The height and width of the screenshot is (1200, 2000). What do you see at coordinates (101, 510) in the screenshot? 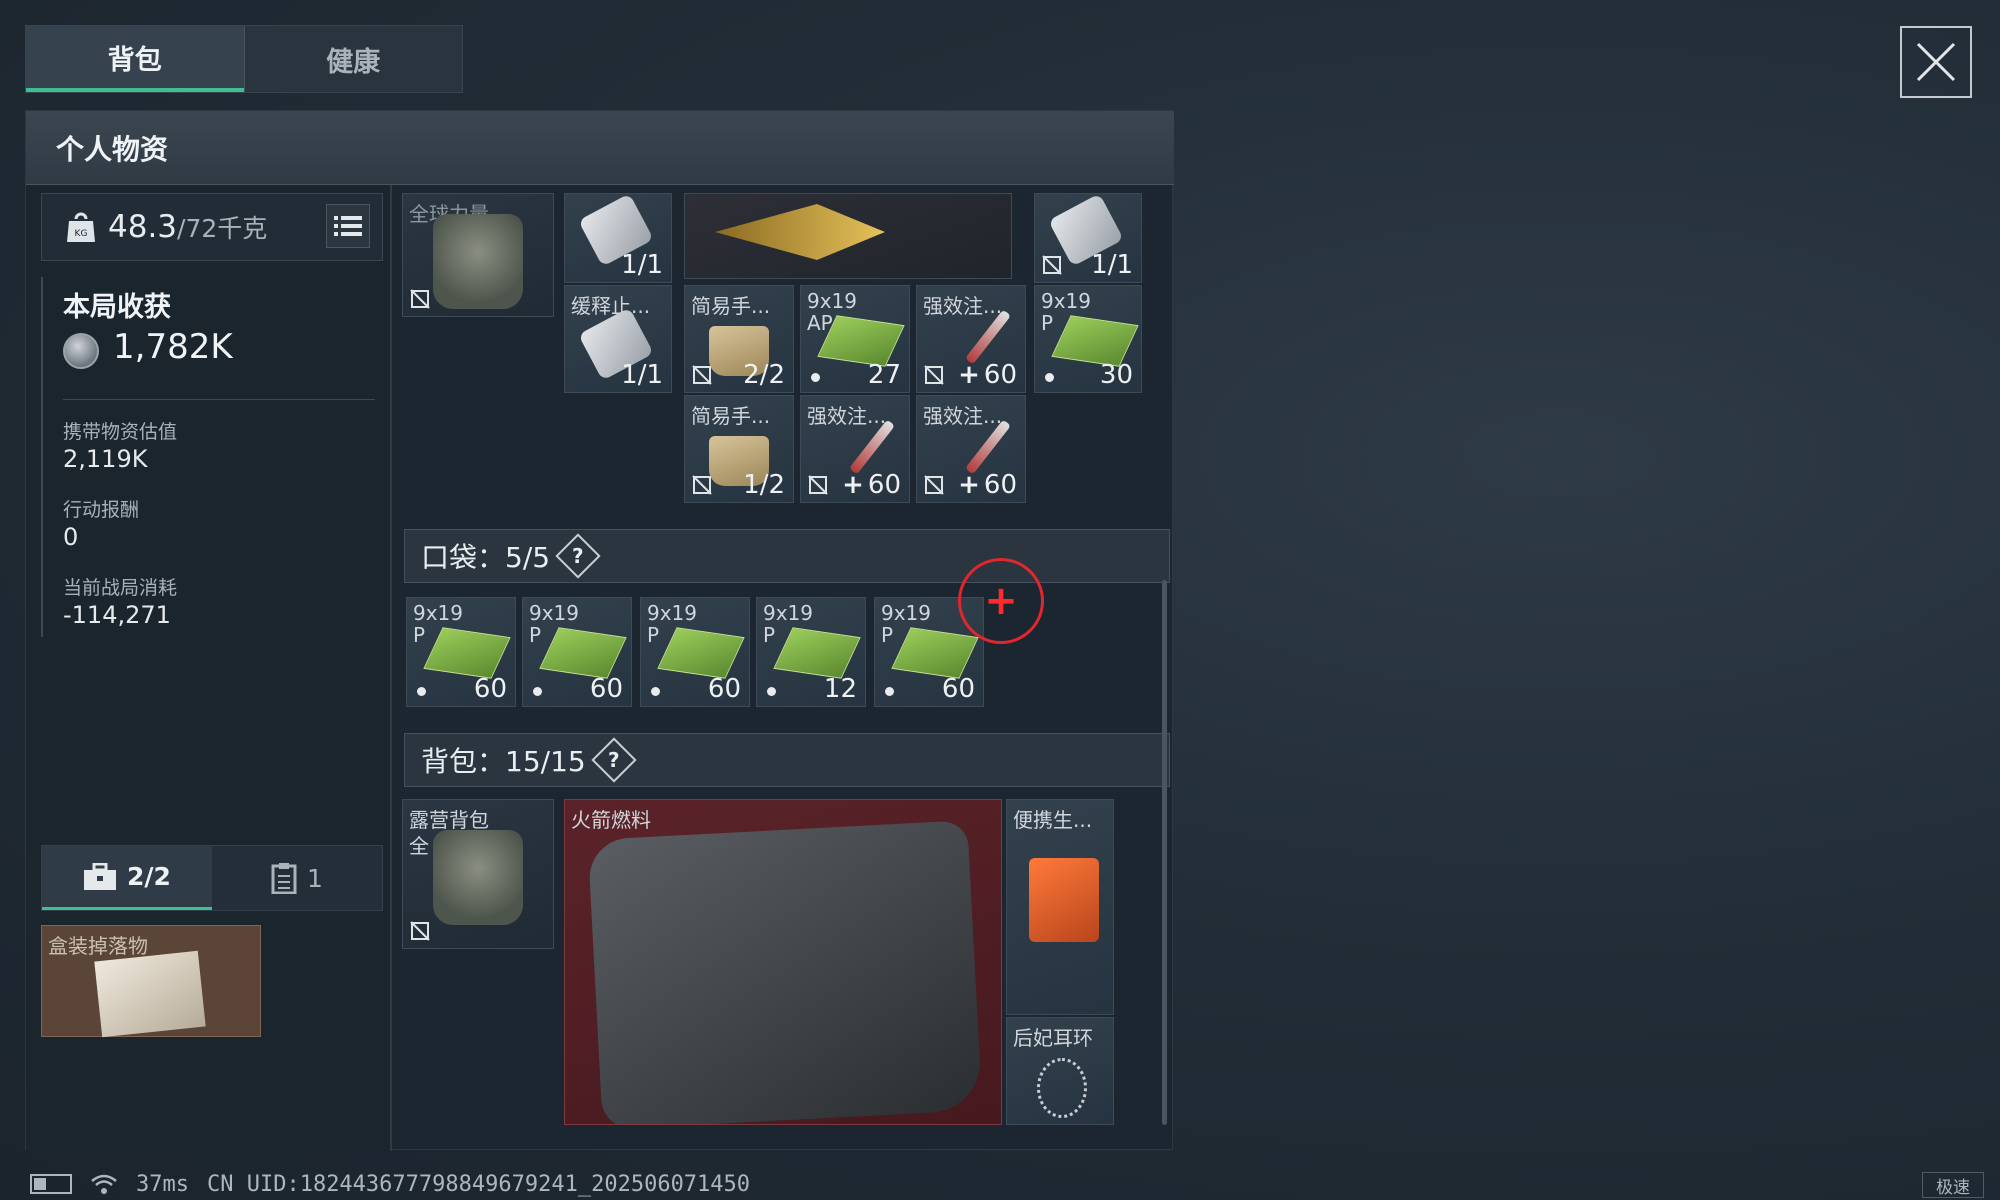
I see `stat-label: 行动报酬` at bounding box center [101, 510].